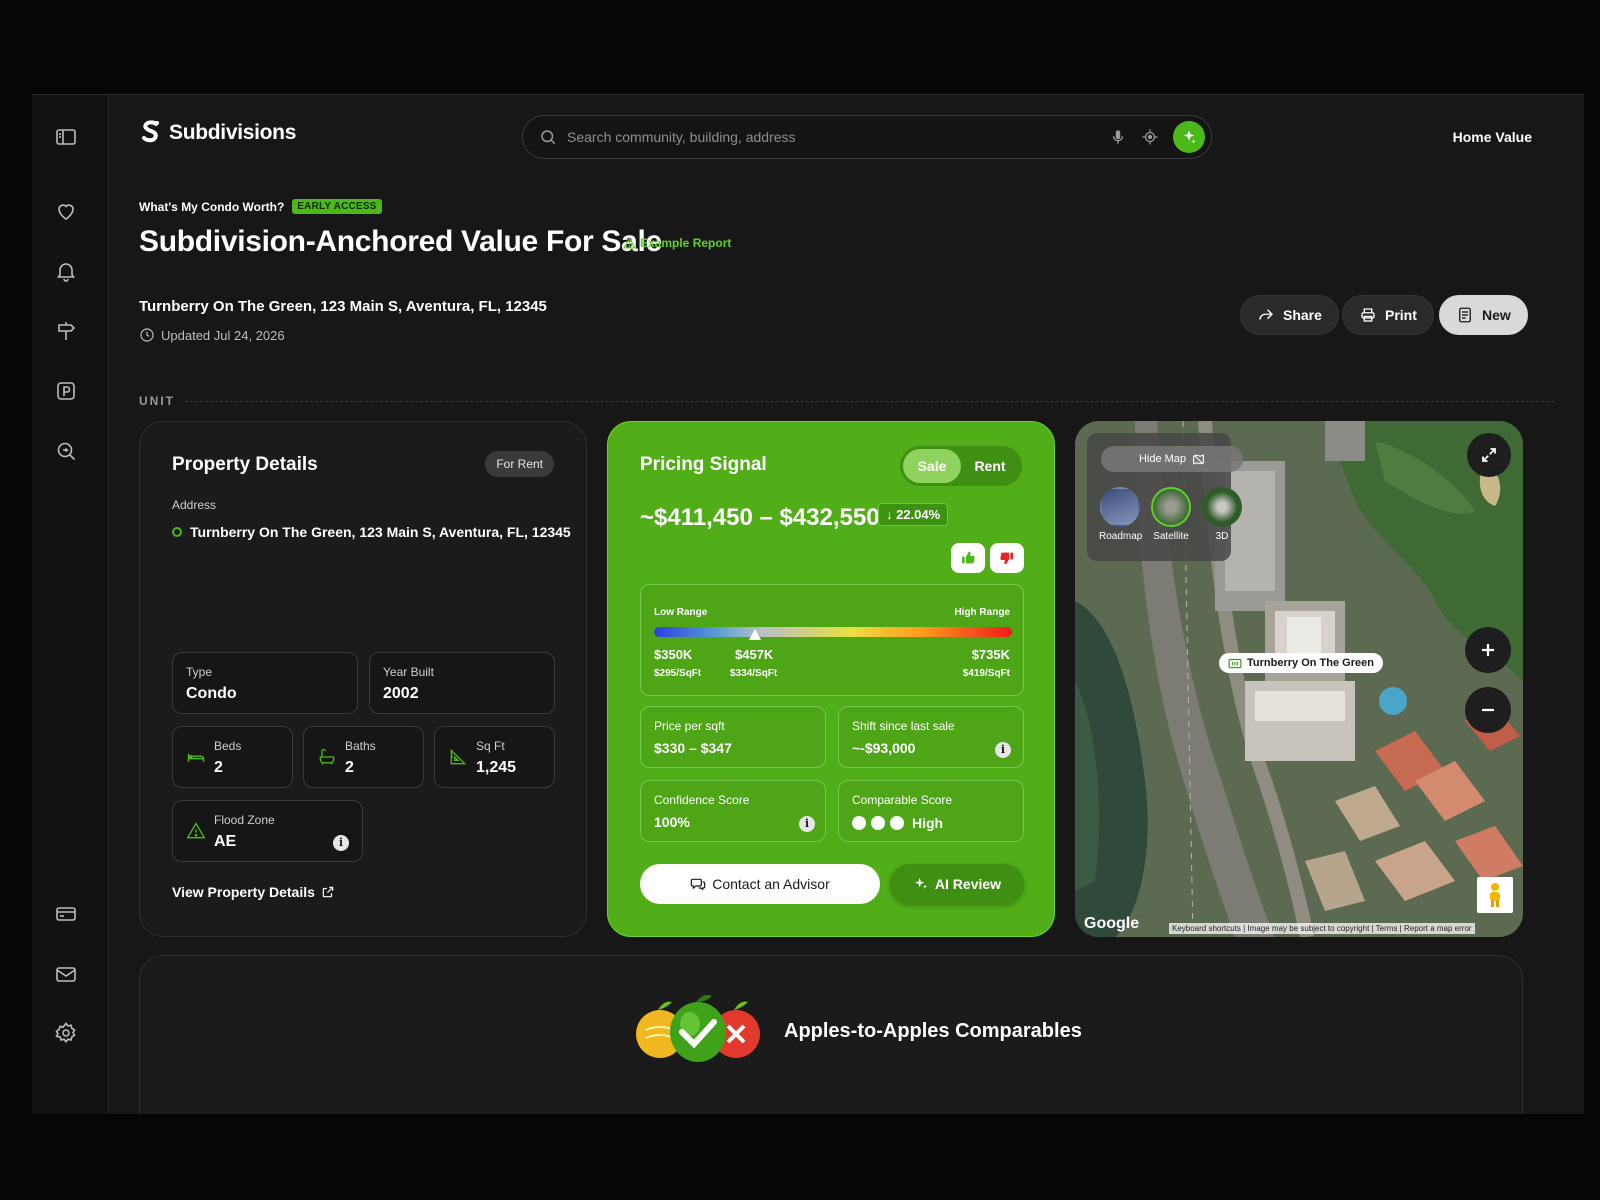  Describe the element at coordinates (928, 823) in the screenshot. I see `comparable-value: High` at that location.